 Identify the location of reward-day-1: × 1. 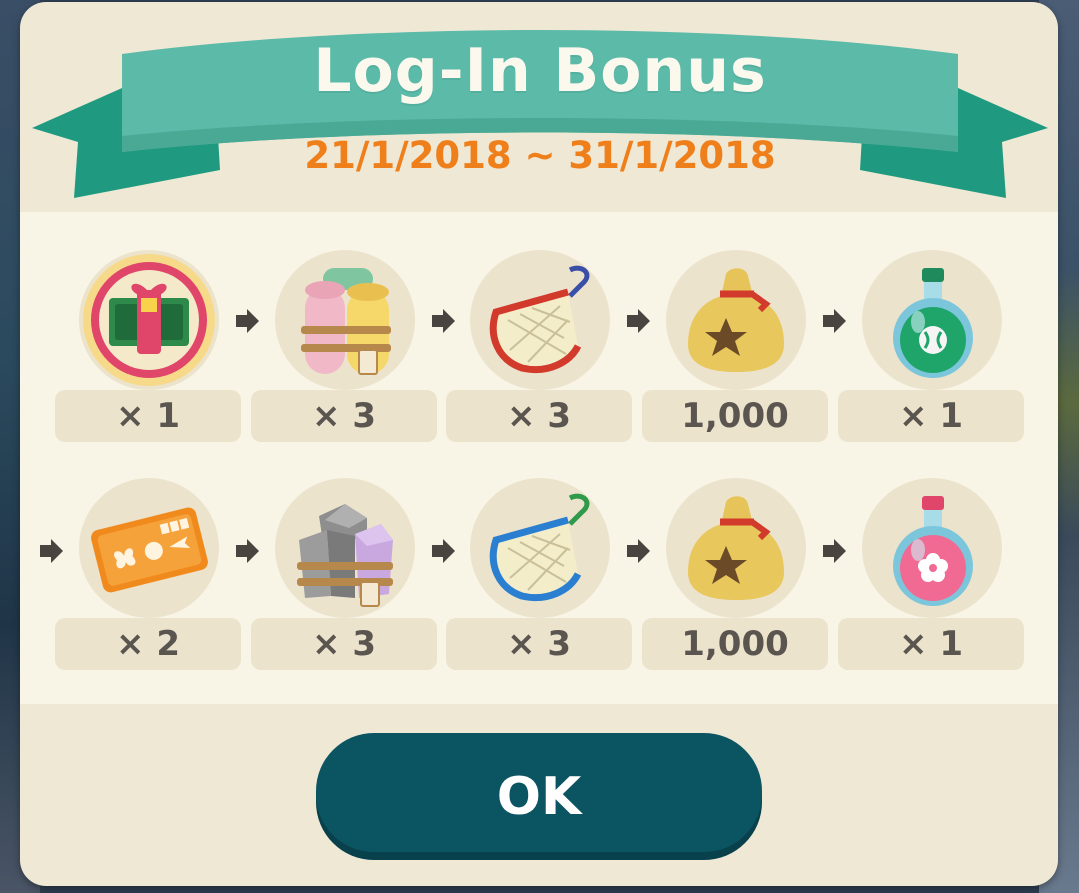
(148, 346).